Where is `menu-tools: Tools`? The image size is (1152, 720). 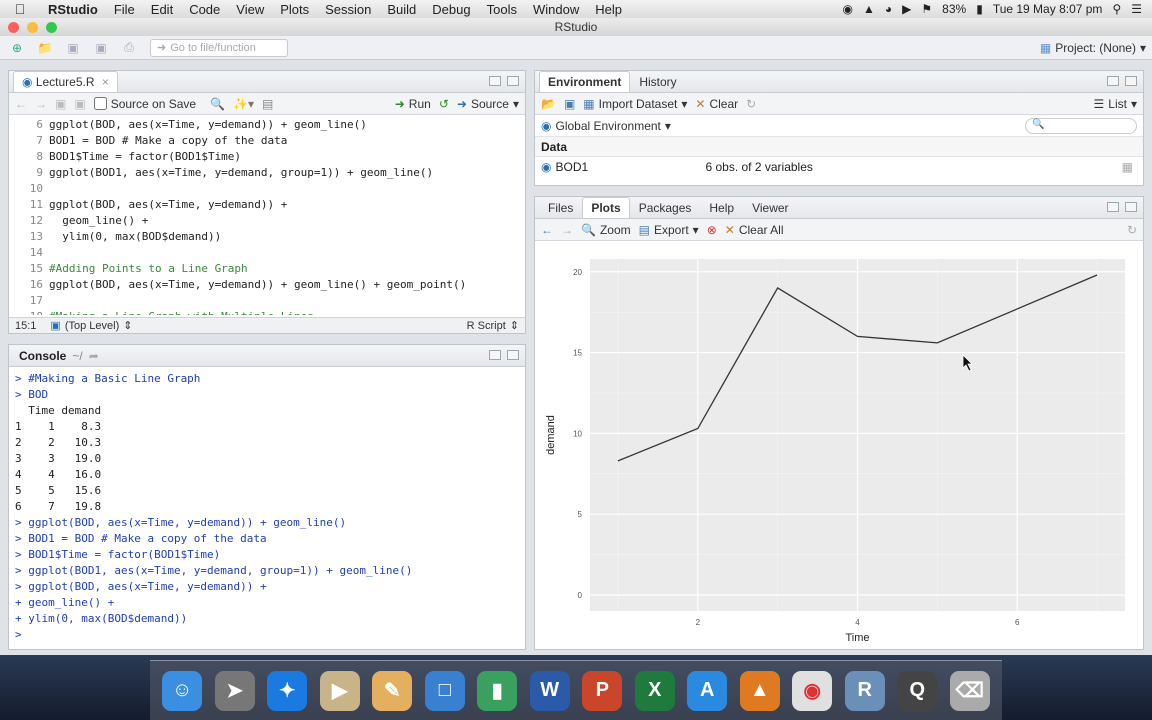
menu-tools: Tools is located at coordinates (502, 9).